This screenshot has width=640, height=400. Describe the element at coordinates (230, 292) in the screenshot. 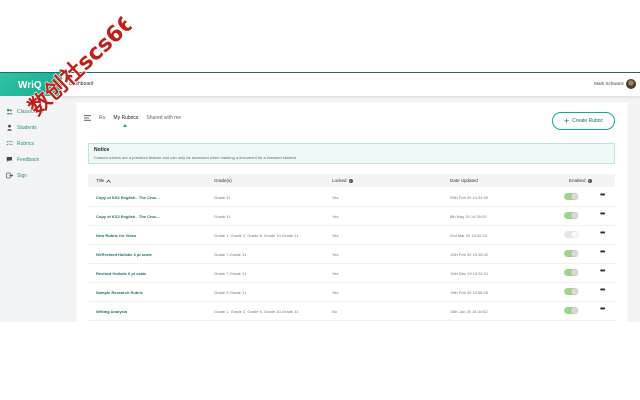

I see `grades-cell: Grade 9-Grade 11` at that location.